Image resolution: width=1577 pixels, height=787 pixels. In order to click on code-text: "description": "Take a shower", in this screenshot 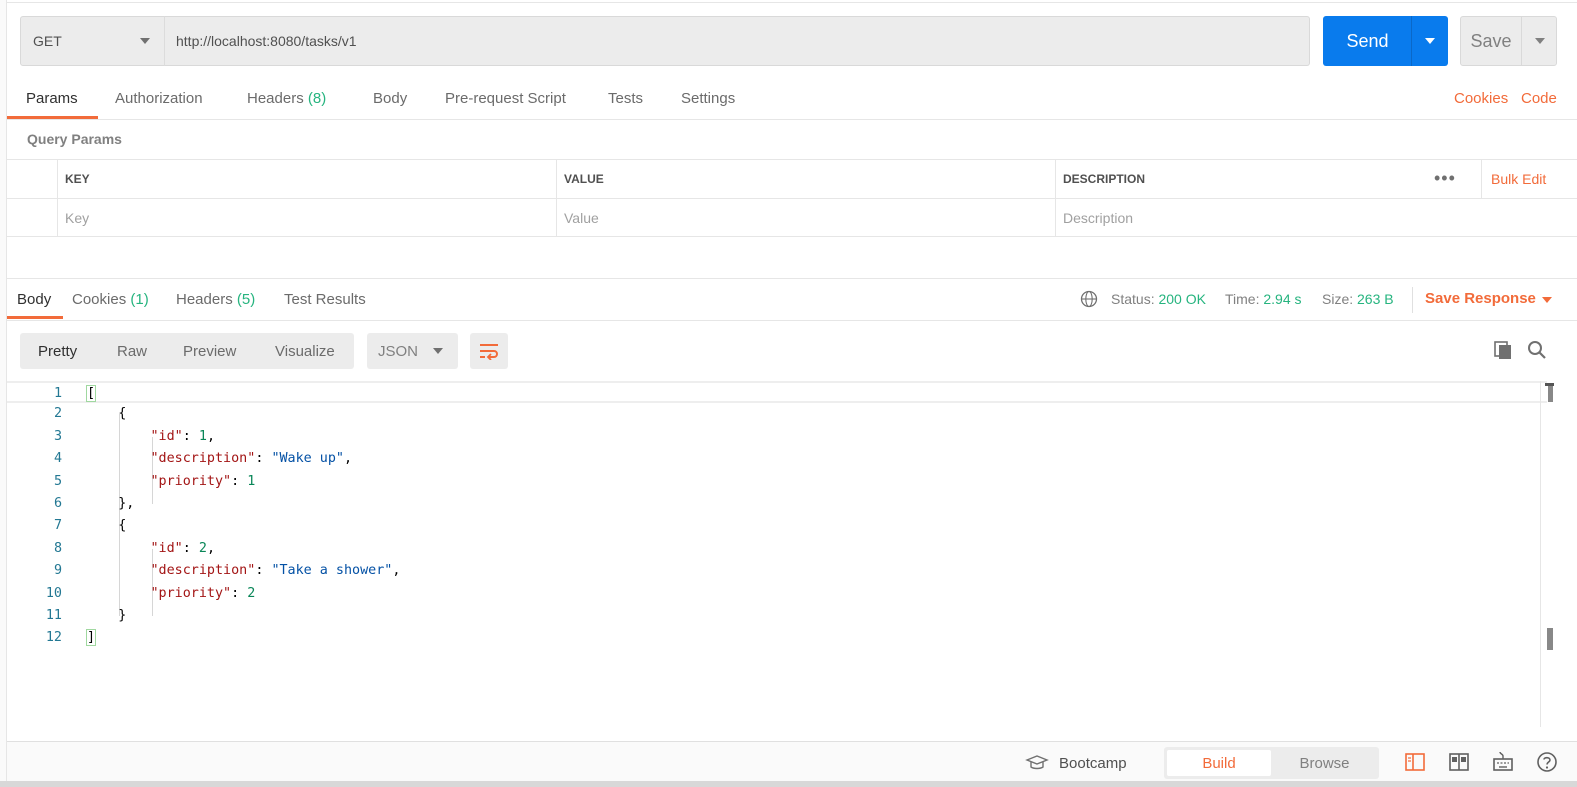, I will do `click(243, 571)`.